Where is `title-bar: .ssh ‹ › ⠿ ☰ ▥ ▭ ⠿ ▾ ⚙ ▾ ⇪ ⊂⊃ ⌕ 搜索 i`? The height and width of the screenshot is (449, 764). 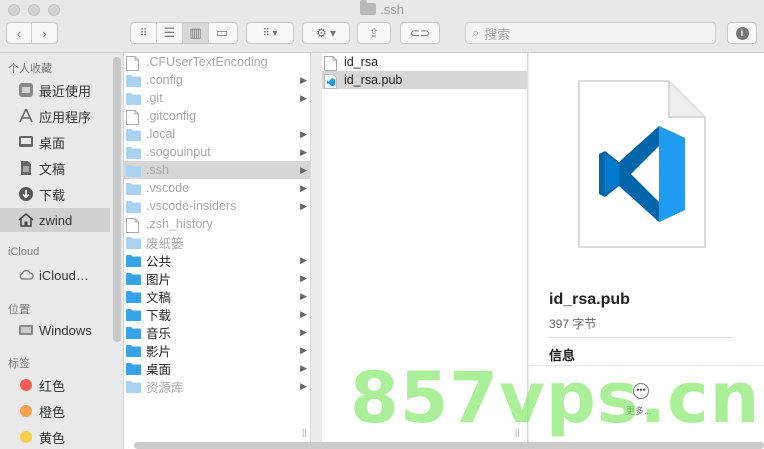 title-bar: .ssh ‹ › ⠿ ☰ ▥ ▭ ⠿ ▾ ⚙ ▾ ⇪ ⊂⊃ ⌕ 搜索 i is located at coordinates (382, 26).